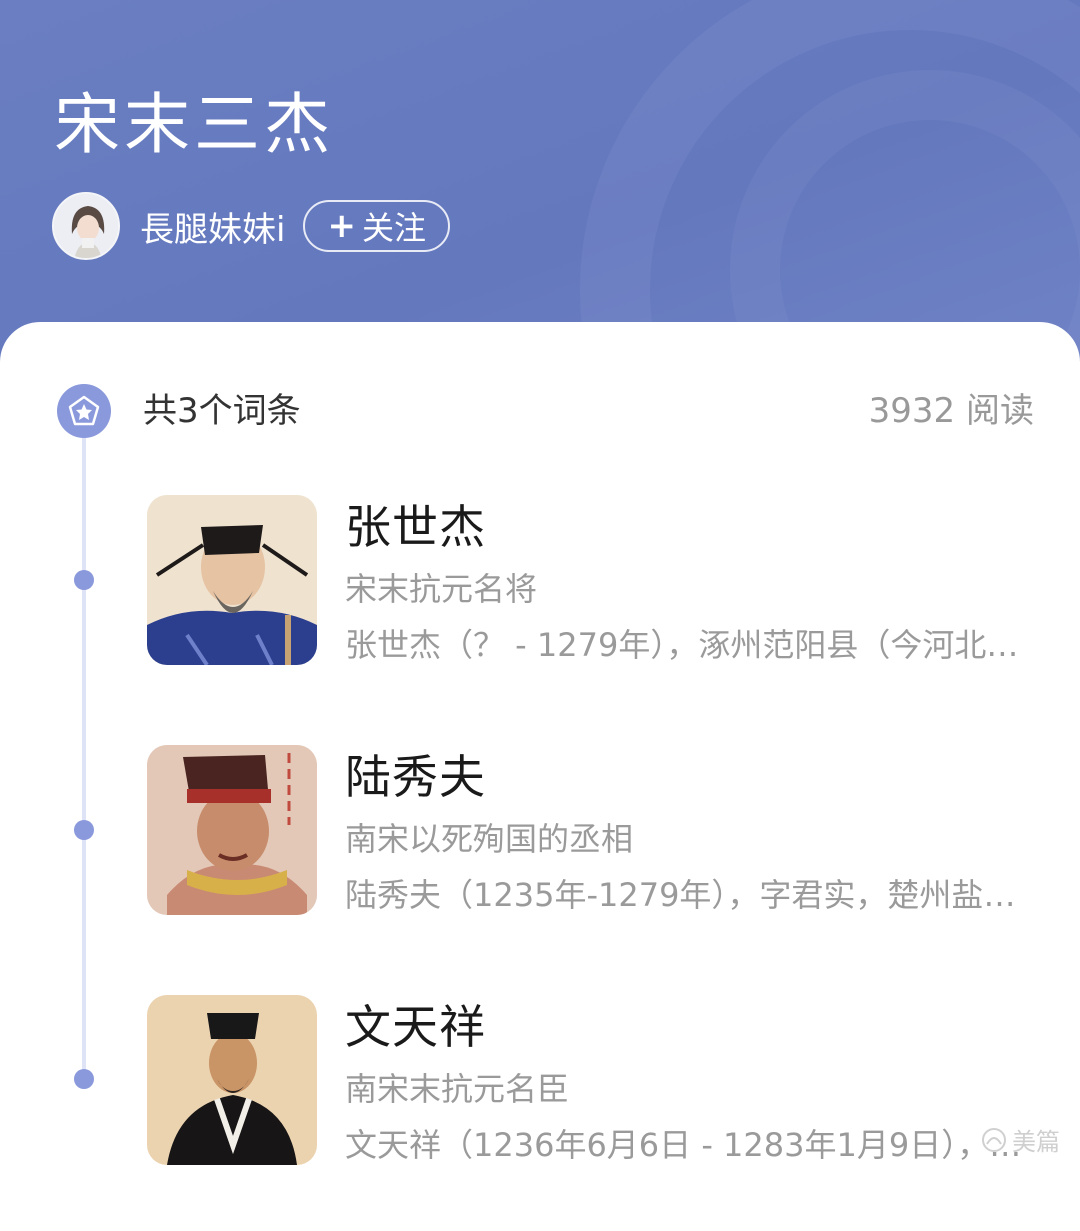 This screenshot has height=1231, width=1080. I want to click on meipian-logo-icon, so click(994, 1139).